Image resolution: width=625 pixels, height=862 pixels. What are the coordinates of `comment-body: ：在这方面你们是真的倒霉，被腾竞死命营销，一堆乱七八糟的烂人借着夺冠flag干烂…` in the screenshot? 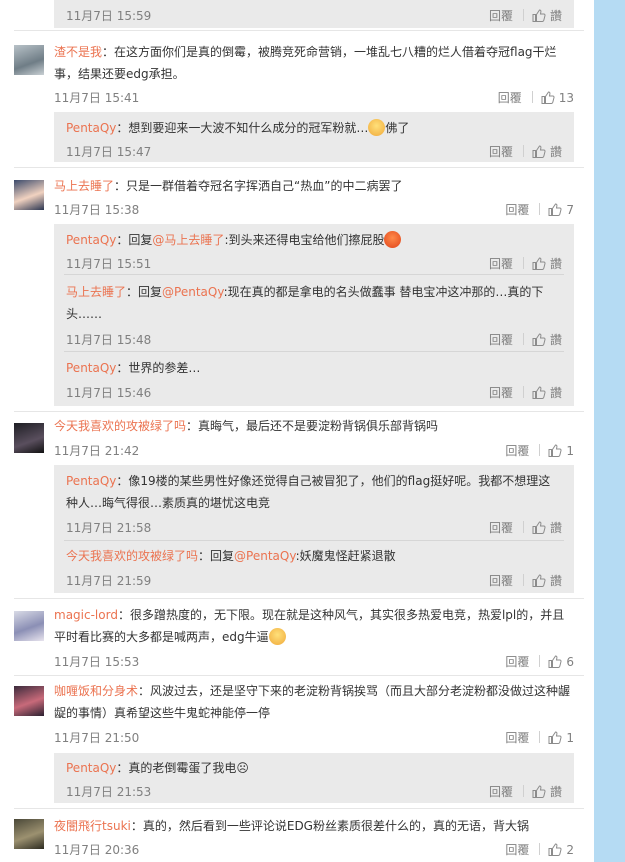 It's located at (305, 63).